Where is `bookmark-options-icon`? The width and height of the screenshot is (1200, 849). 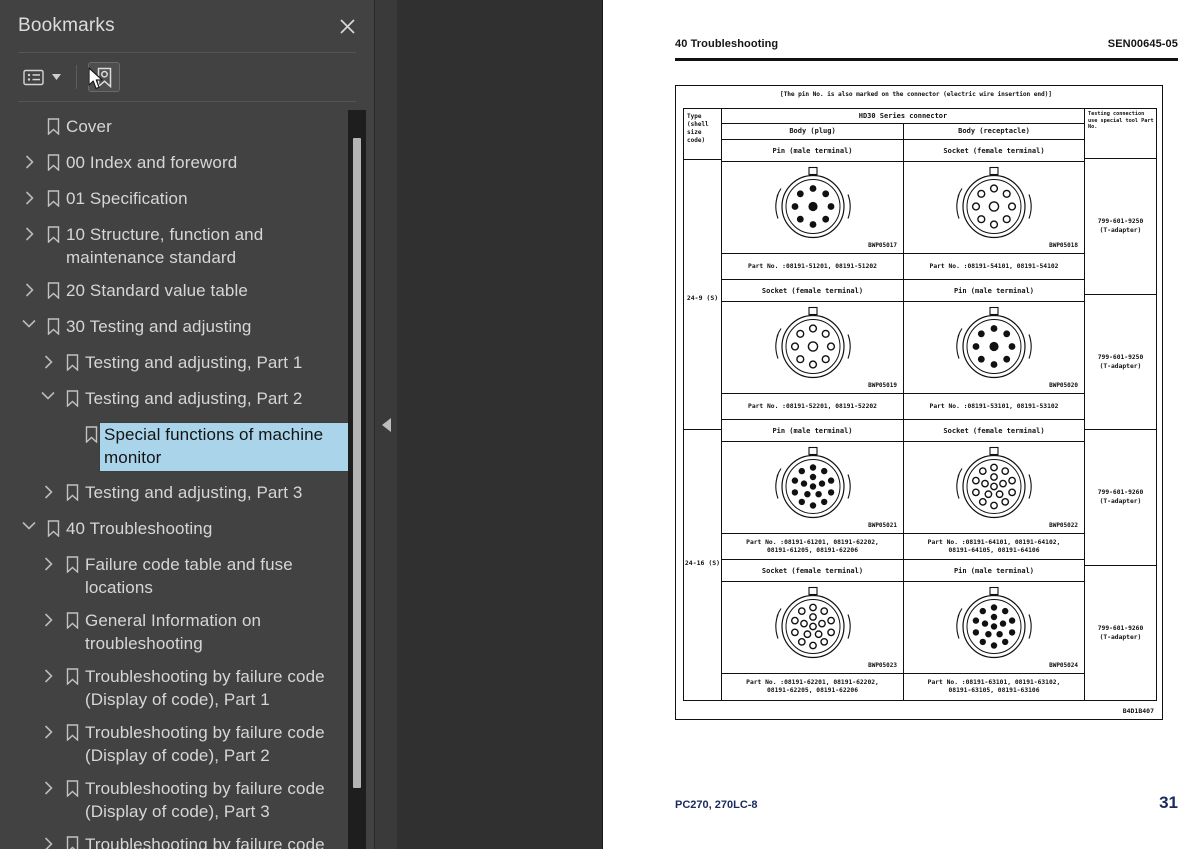 bookmark-options-icon is located at coordinates (33, 77).